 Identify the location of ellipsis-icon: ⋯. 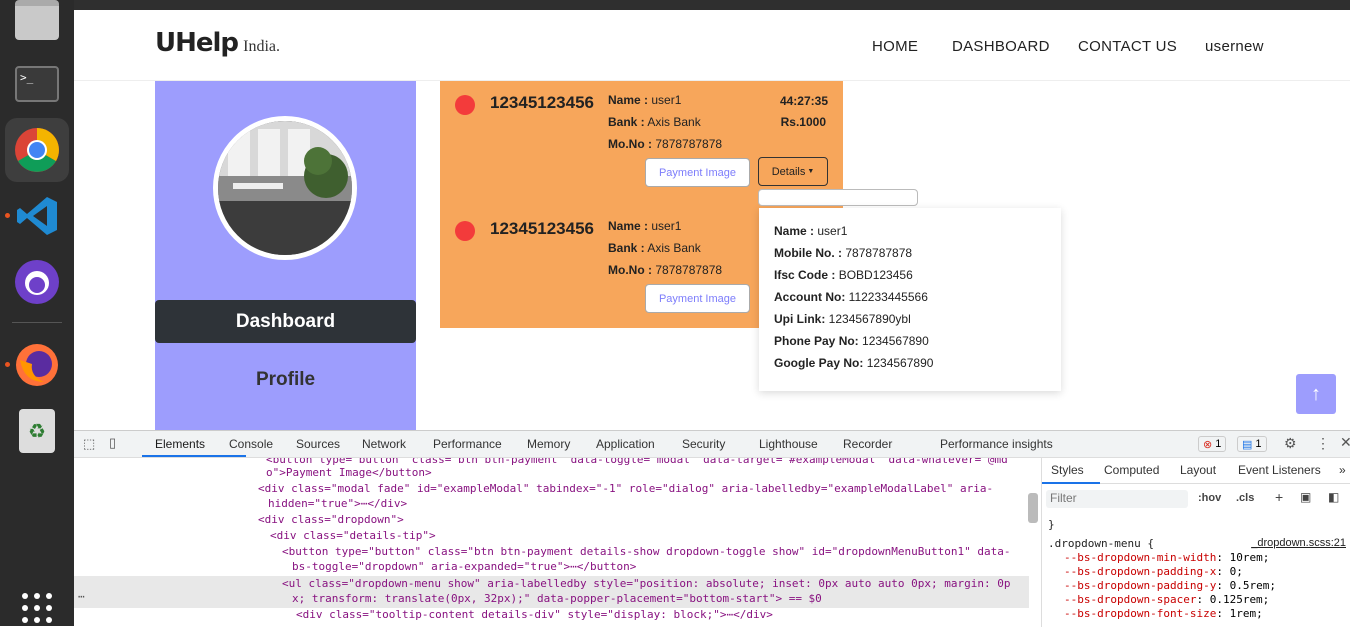
(81, 596).